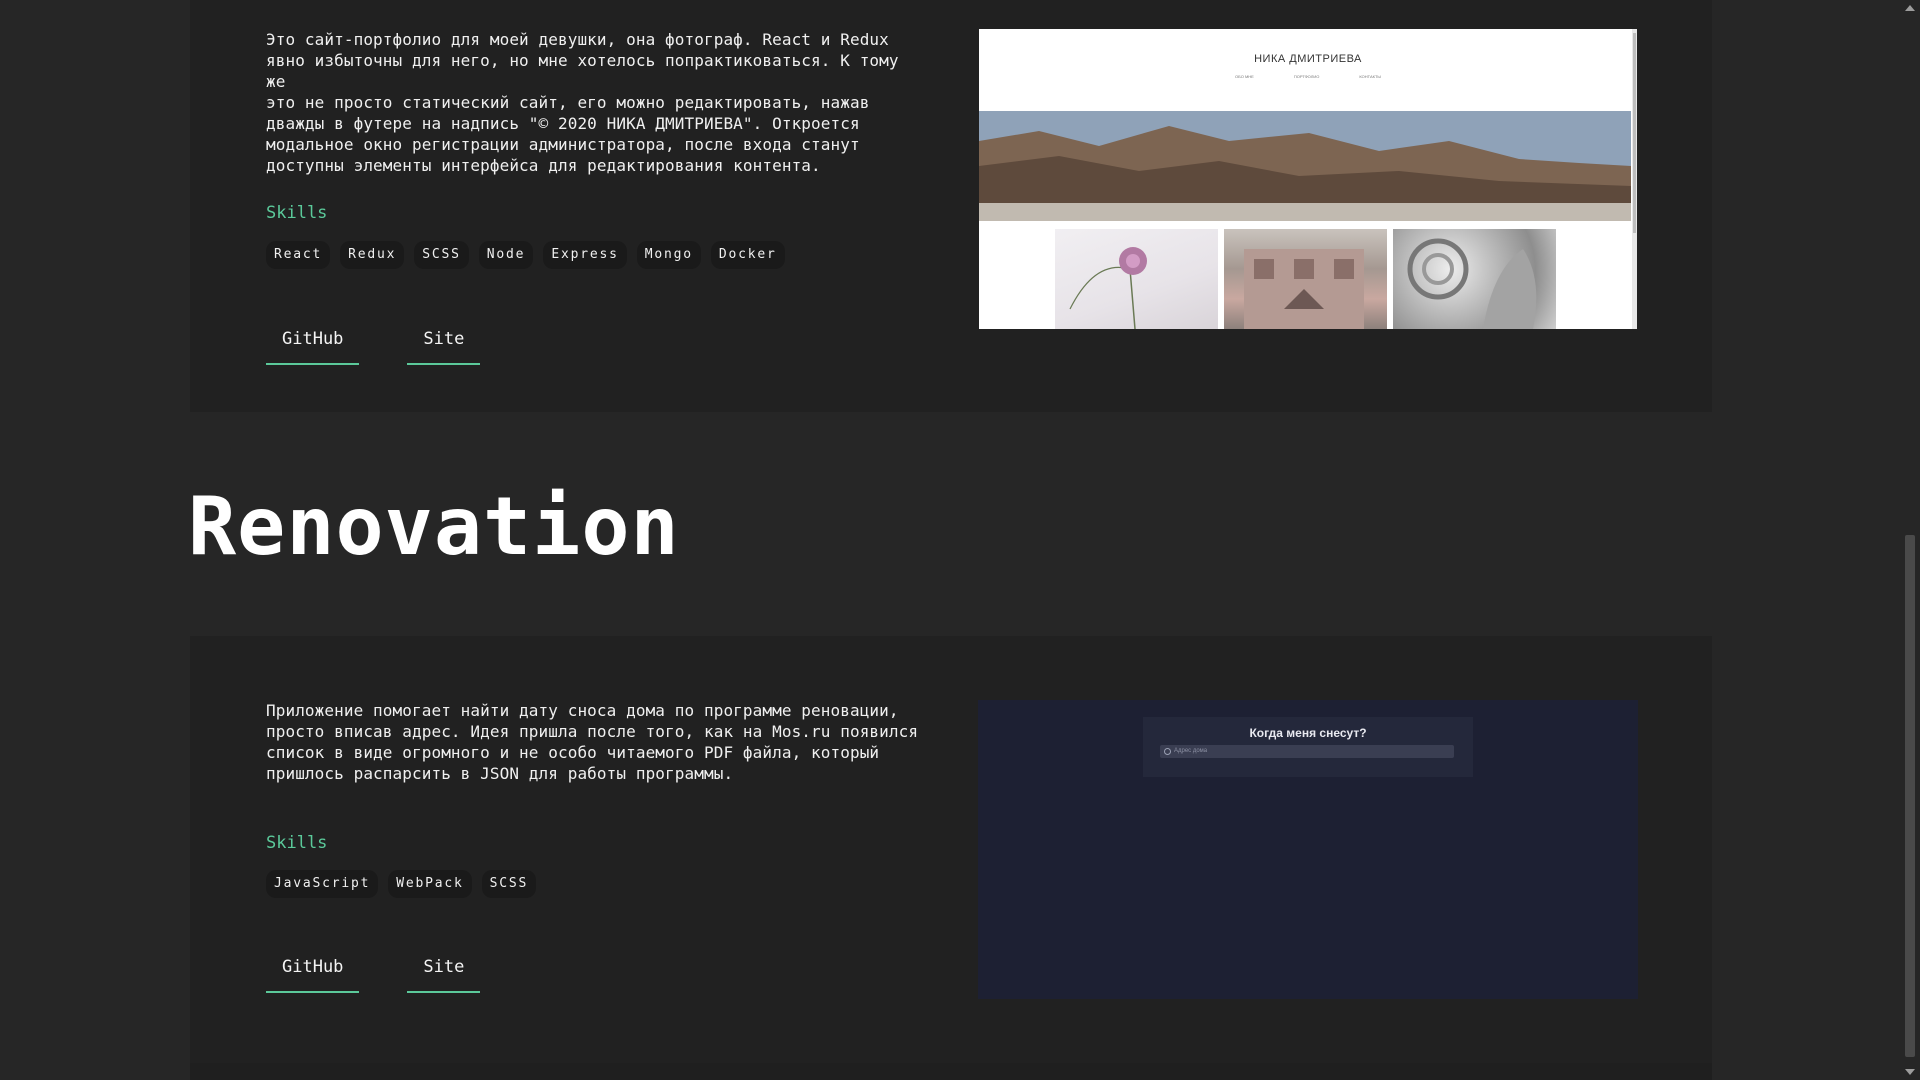 The width and height of the screenshot is (1920, 1080). I want to click on screenshot-thumb-ornament, so click(1474, 279).